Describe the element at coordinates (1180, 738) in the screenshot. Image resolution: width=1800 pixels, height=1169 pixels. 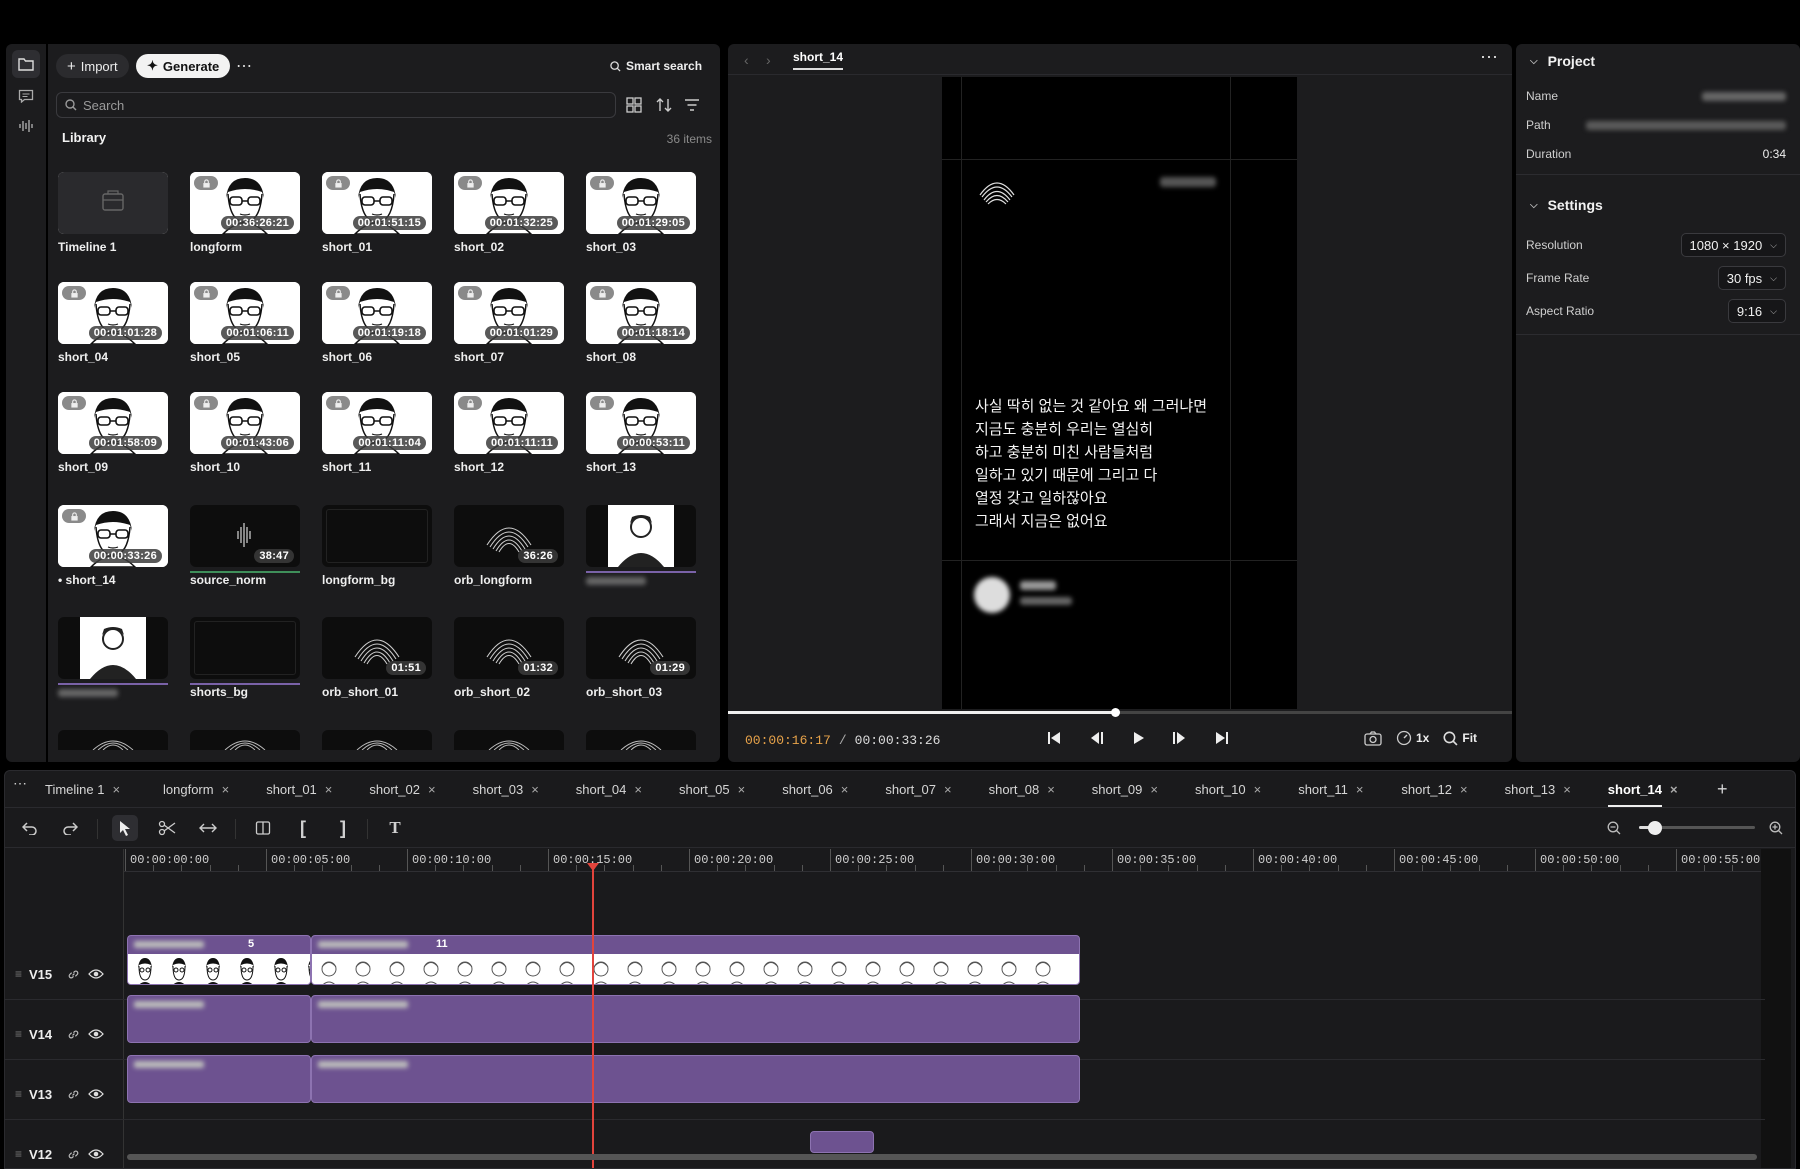
I see `step-forward-icon` at that location.